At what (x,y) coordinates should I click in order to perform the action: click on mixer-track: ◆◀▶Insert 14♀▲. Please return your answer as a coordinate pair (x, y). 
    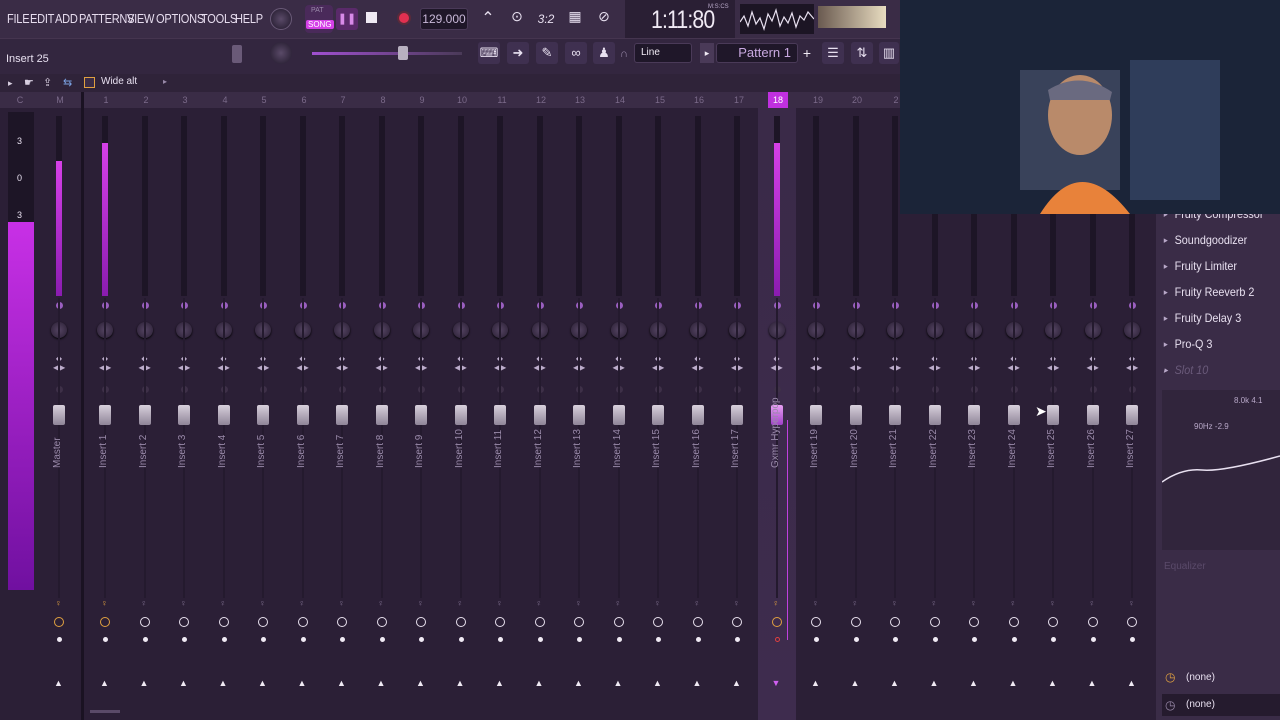
    Looking at the image, I should click on (619, 414).